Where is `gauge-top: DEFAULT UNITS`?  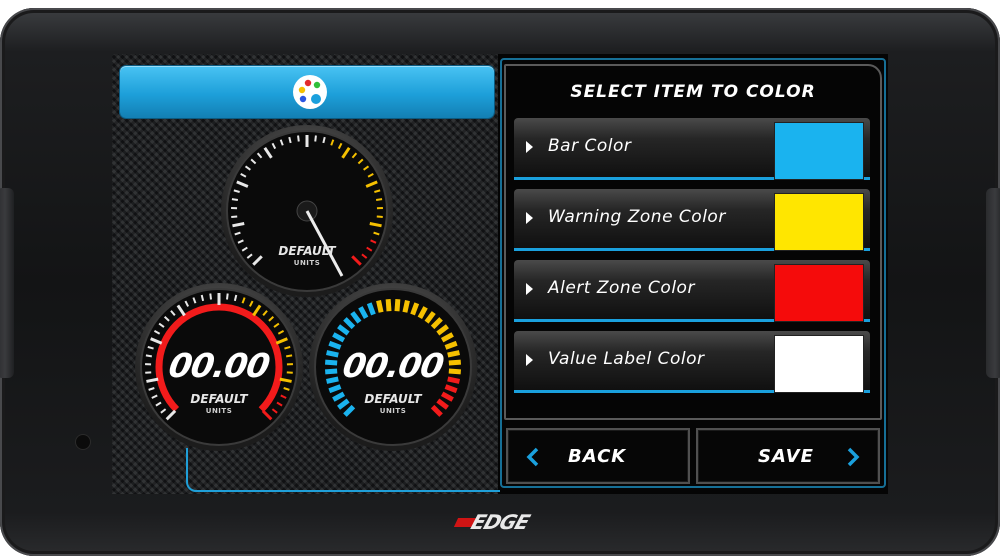
gauge-top: DEFAULT UNITS is located at coordinates (307, 211).